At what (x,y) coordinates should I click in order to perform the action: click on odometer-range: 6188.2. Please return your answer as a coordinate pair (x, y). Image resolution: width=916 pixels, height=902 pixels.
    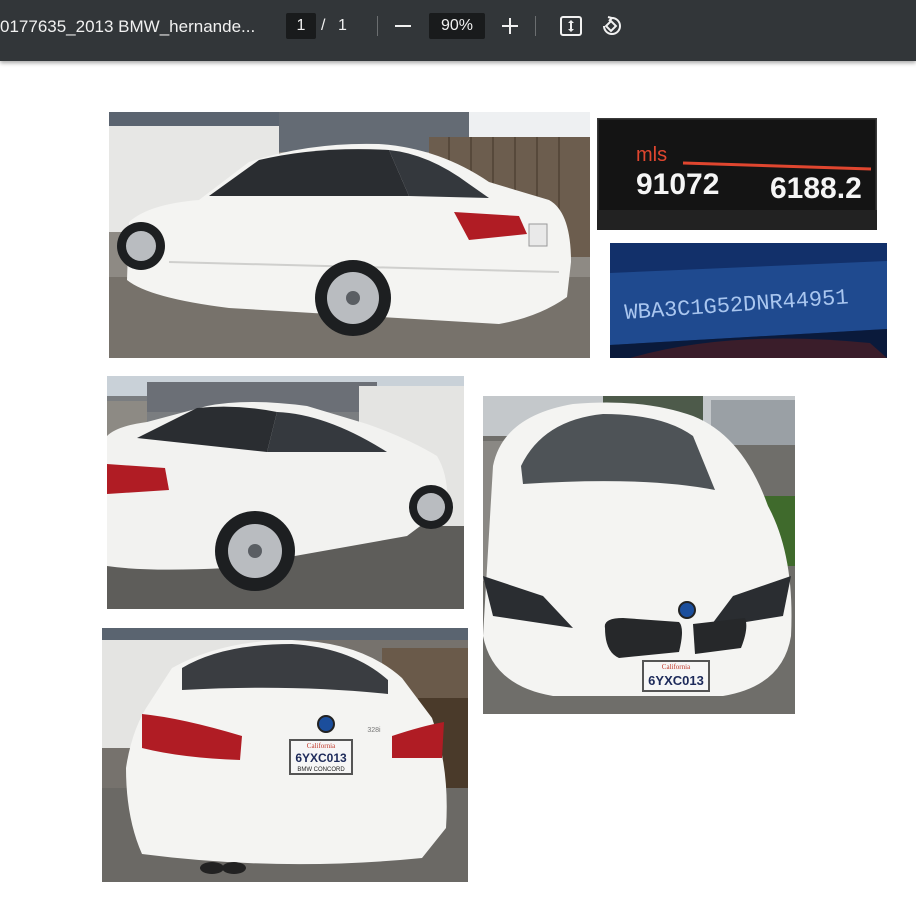
    Looking at the image, I should click on (816, 188).